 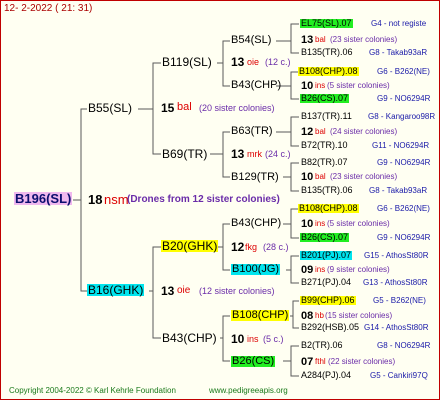 I want to click on gen4-breeder: G13 - AthosSt80R, so click(x=395, y=282).